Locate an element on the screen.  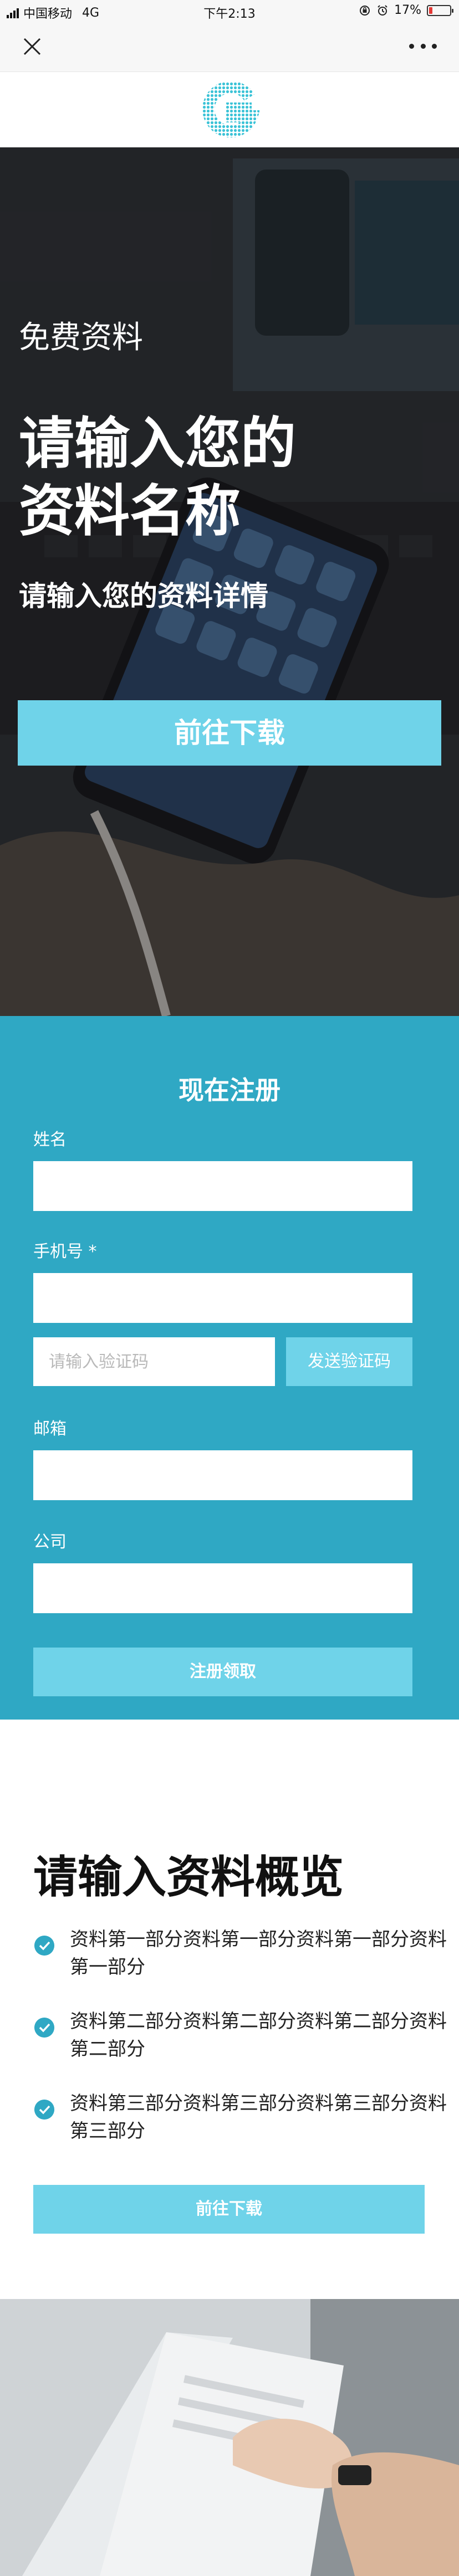
phone-label: 手机号 * is located at coordinates (65, 1251).